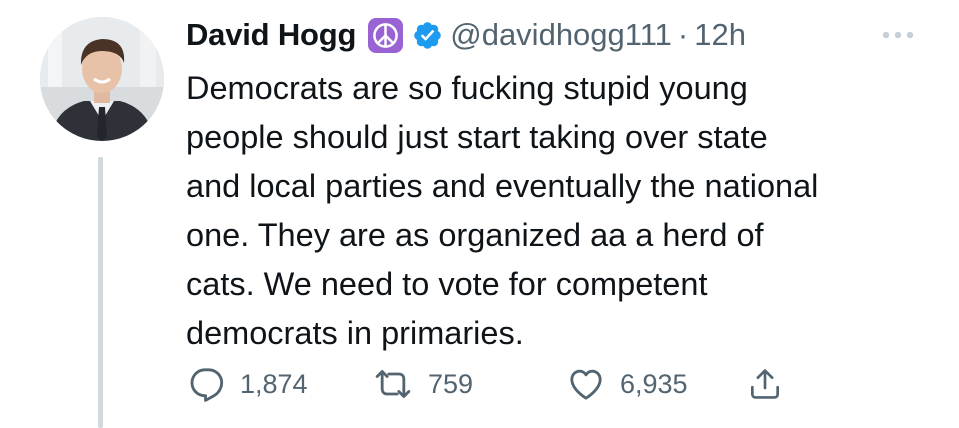 This screenshot has width=959, height=428. What do you see at coordinates (422, 384) in the screenshot?
I see `retweet-button: 759` at bounding box center [422, 384].